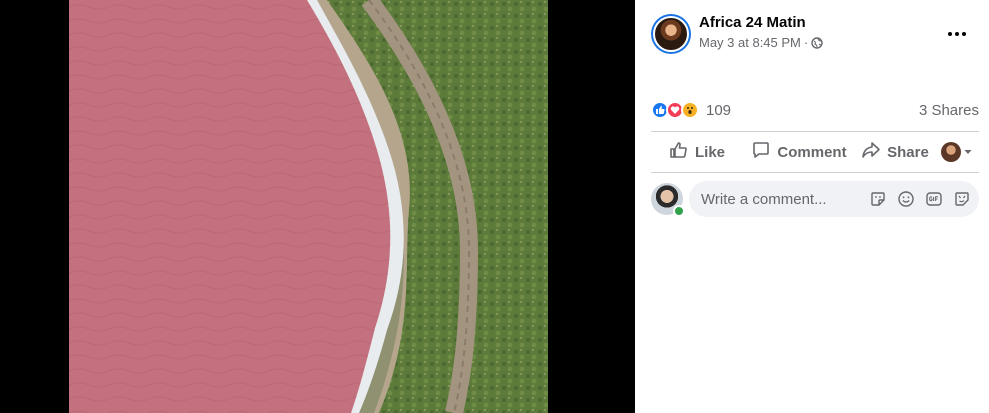  Describe the element at coordinates (871, 152) in the screenshot. I see `share-arrow-icon` at that location.